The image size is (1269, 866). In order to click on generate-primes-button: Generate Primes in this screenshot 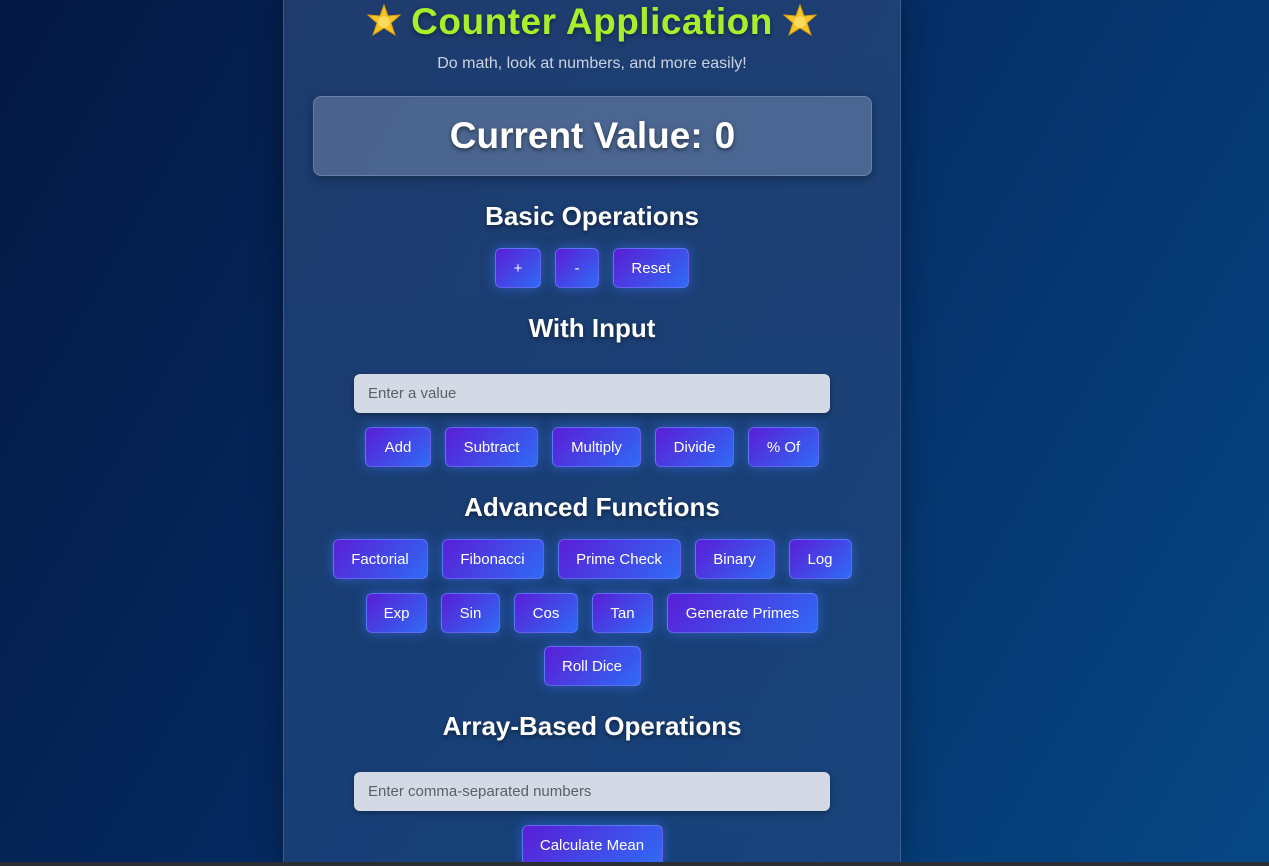, I will do `click(742, 613)`.